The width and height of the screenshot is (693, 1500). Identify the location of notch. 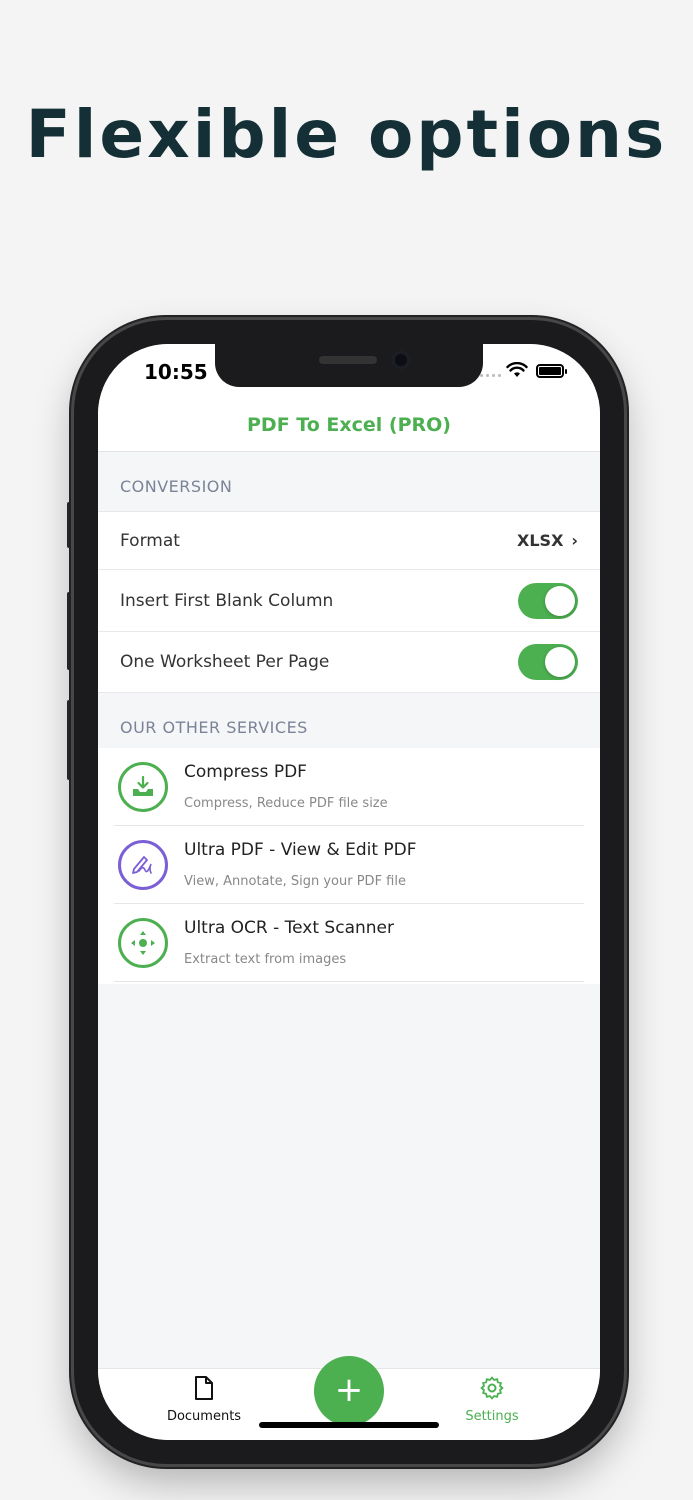
(349, 365).